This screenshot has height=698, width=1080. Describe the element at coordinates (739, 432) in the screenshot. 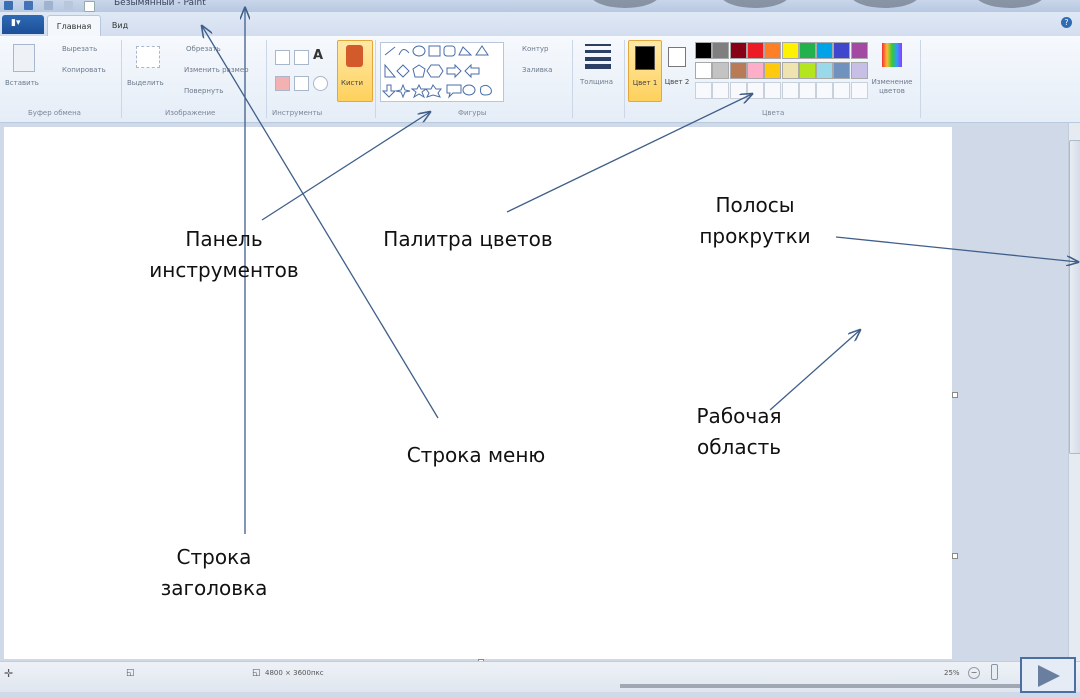

I see `annotation-workarea: Рабочая область` at that location.